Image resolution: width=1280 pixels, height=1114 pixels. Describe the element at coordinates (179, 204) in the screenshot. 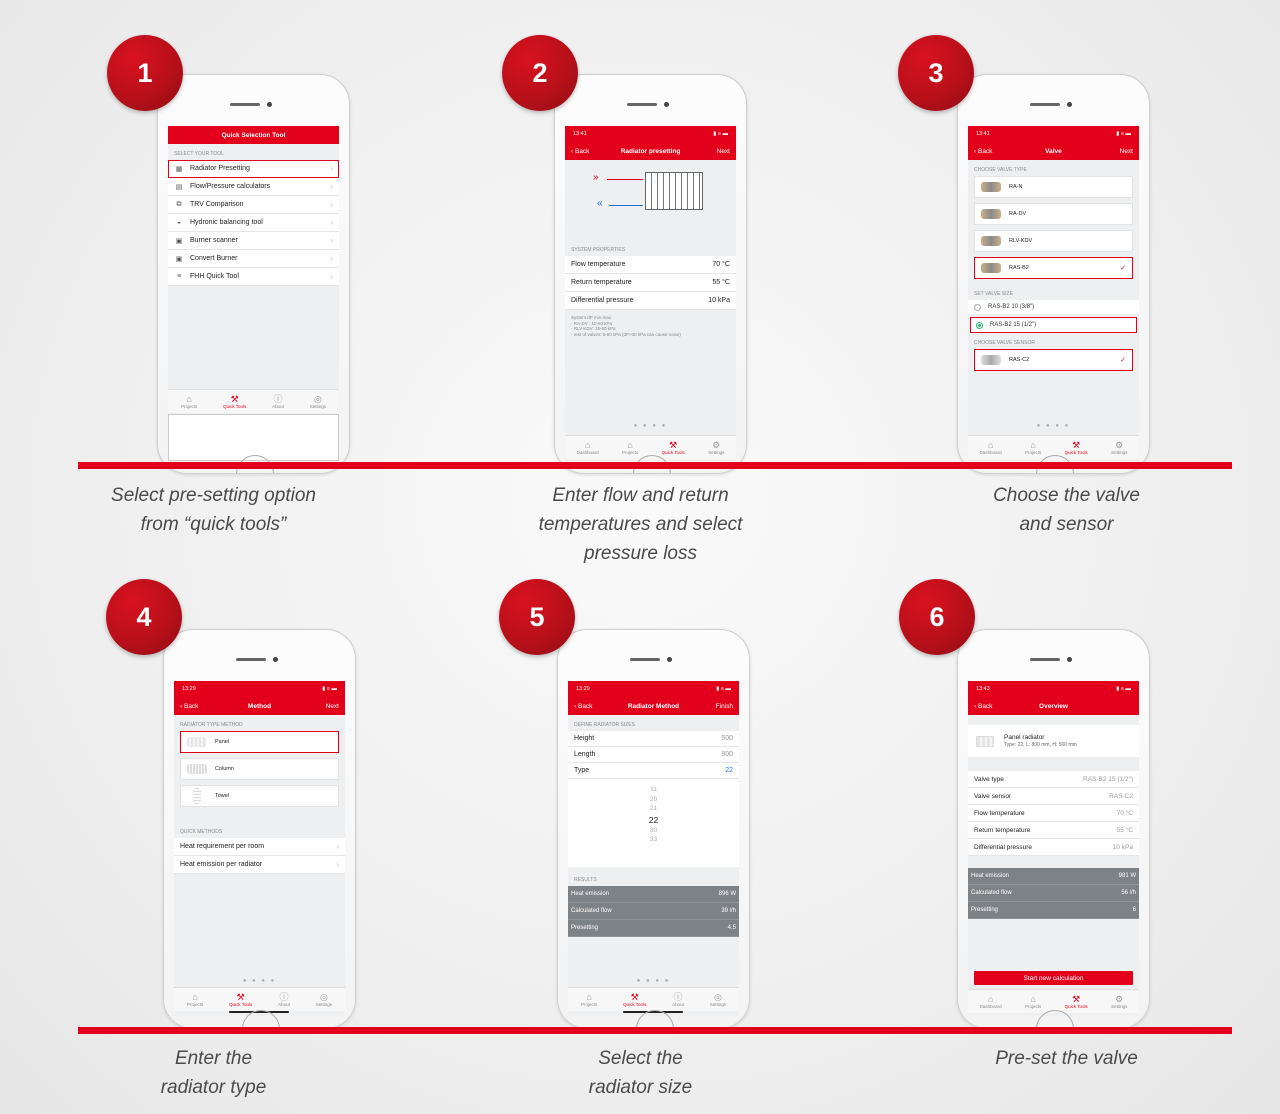

I see `compare-icon: ⧉` at that location.